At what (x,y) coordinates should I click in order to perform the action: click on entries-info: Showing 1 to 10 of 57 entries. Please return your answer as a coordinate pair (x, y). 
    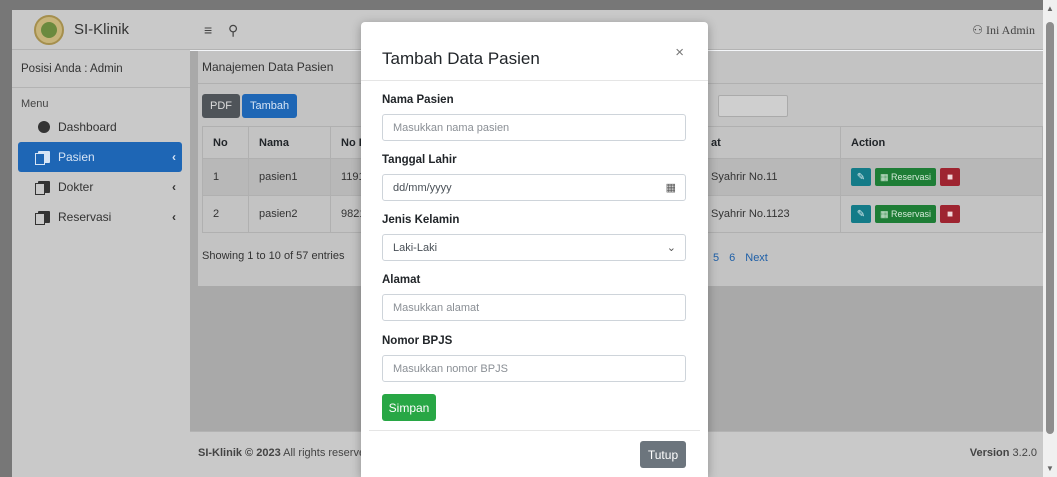
    Looking at the image, I should click on (273, 256).